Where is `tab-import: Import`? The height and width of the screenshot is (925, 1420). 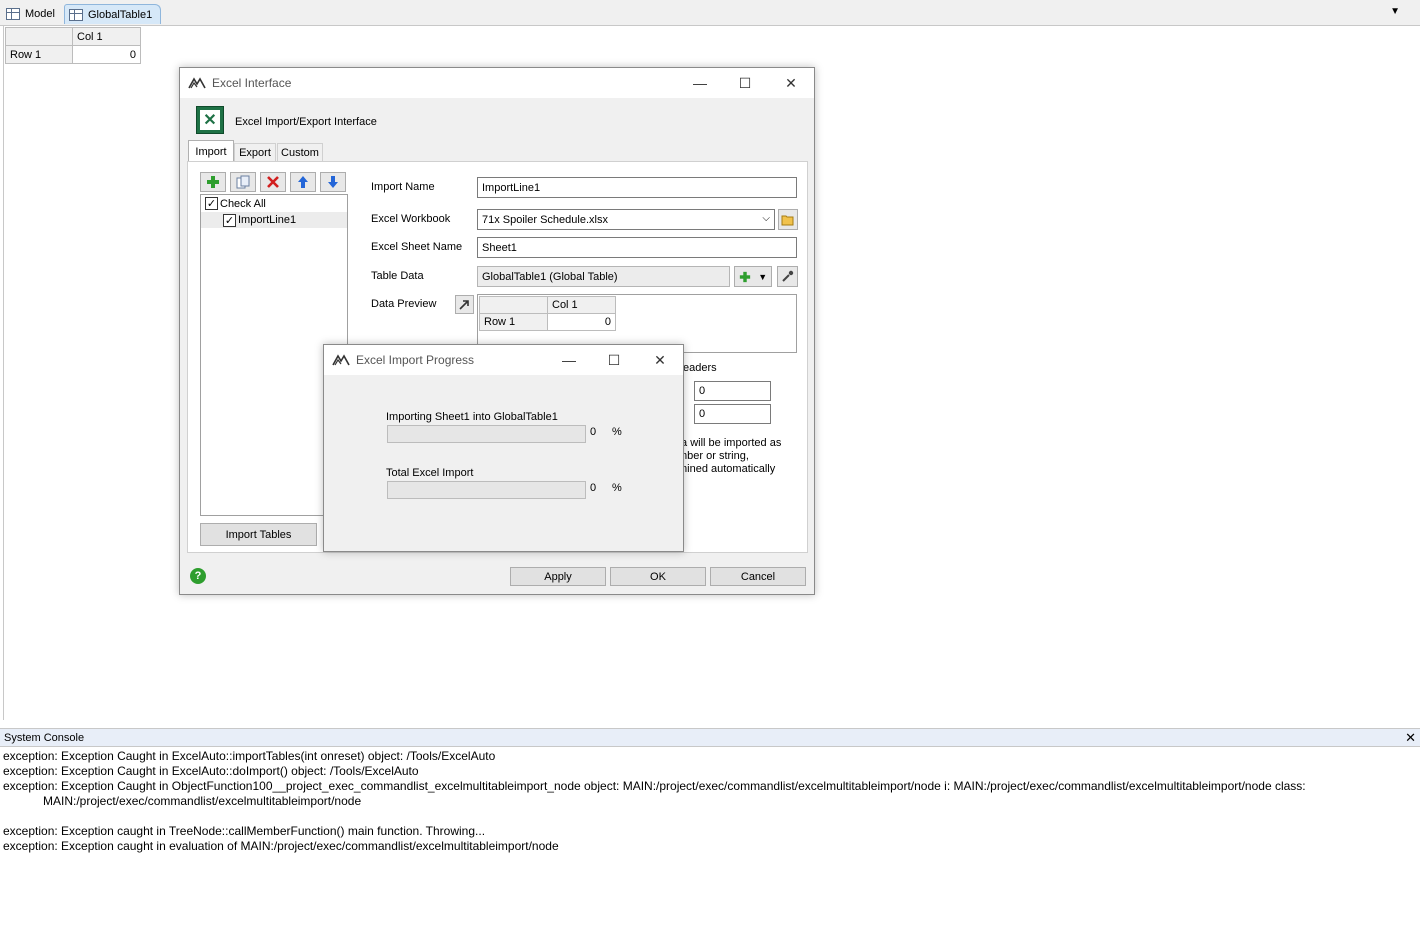 tab-import: Import is located at coordinates (211, 151).